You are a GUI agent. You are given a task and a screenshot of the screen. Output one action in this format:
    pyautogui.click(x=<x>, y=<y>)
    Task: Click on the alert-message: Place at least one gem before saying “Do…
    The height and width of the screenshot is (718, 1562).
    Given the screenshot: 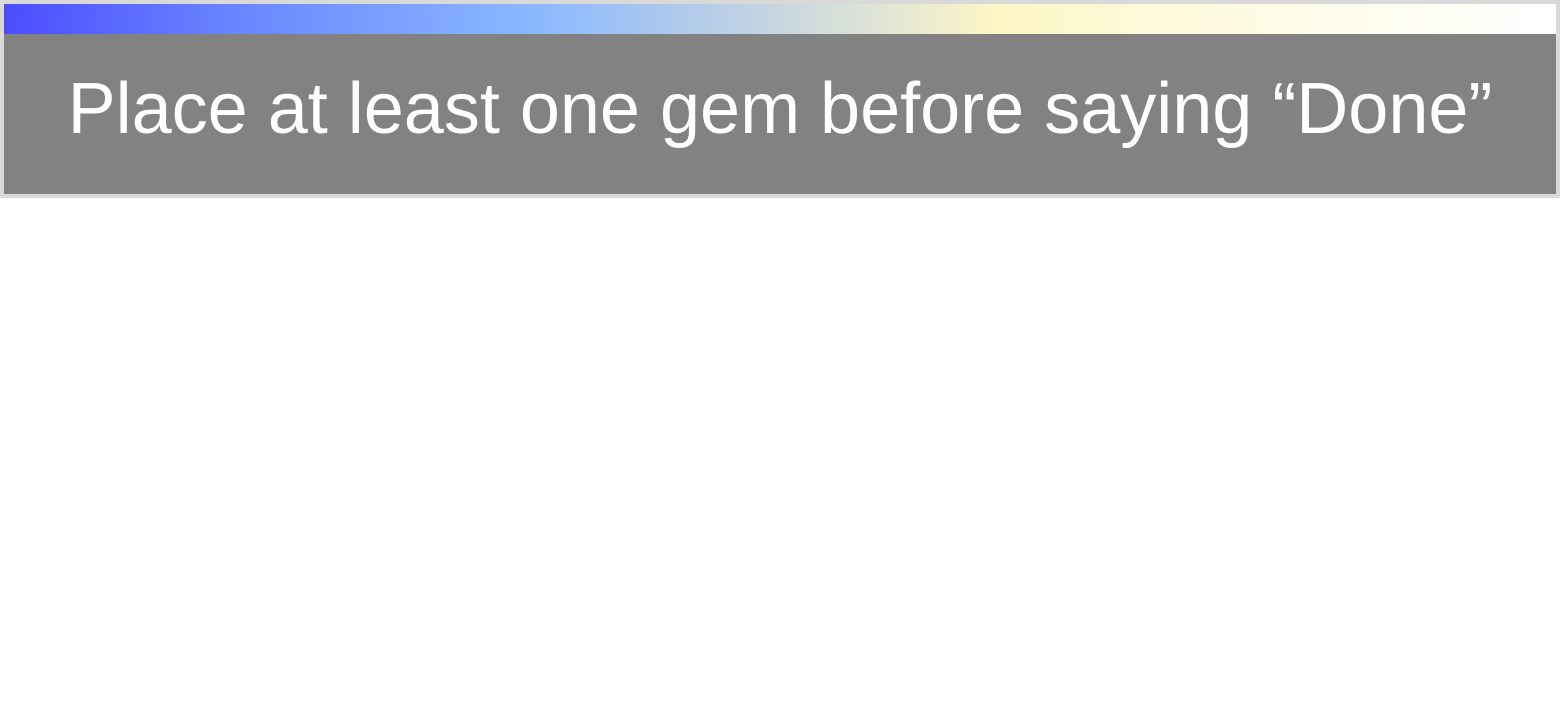 What is the action you would take?
    pyautogui.click(x=780, y=109)
    